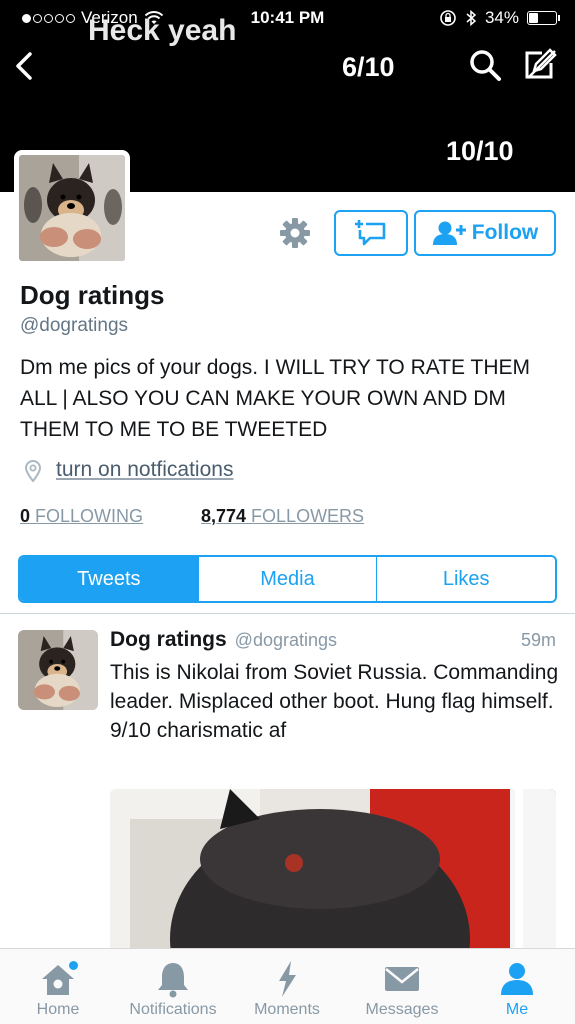  I want to click on tabbar-messages: Messages, so click(402, 986).